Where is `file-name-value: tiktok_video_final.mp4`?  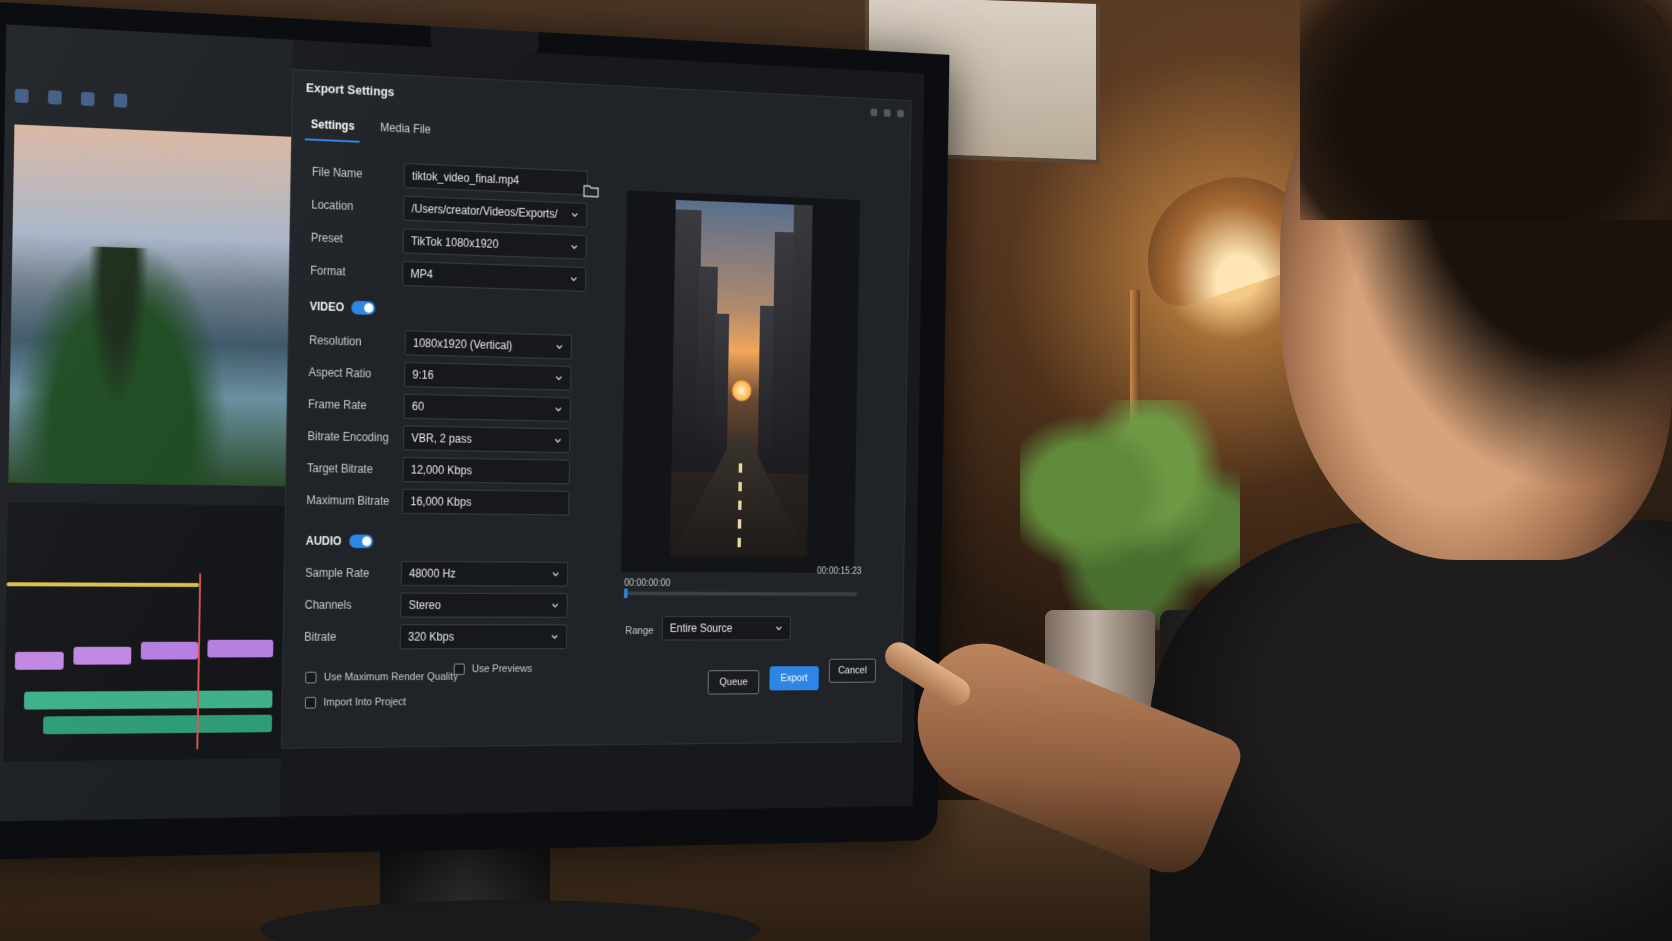 file-name-value: tiktok_video_final.mp4 is located at coordinates (465, 178).